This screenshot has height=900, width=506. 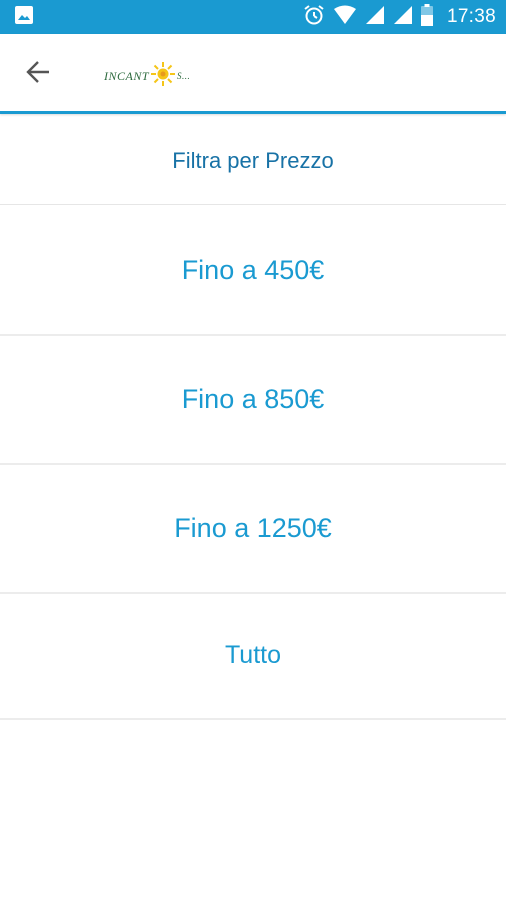 I want to click on back-button, so click(x=38, y=74).